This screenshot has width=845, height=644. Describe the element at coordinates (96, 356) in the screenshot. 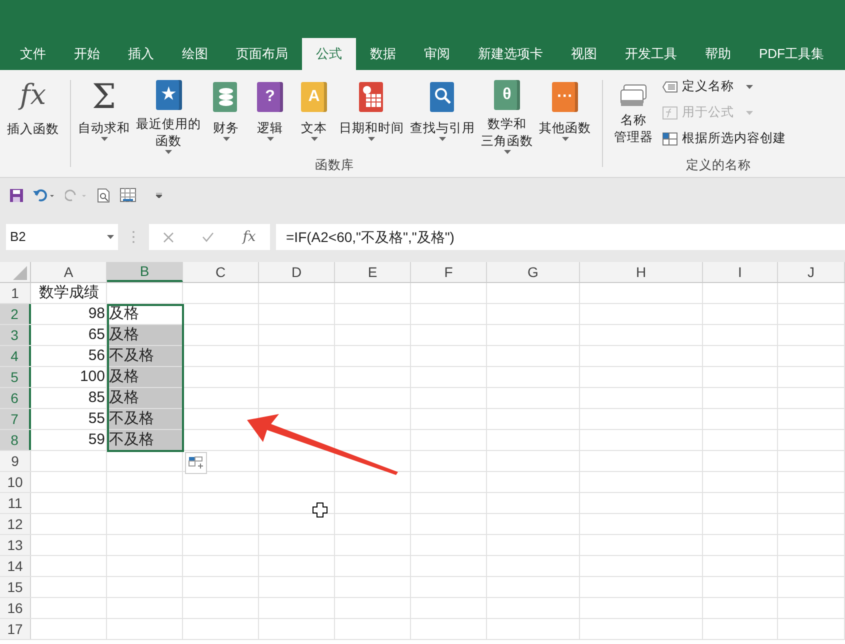

I see `table-cell-text: 56` at that location.